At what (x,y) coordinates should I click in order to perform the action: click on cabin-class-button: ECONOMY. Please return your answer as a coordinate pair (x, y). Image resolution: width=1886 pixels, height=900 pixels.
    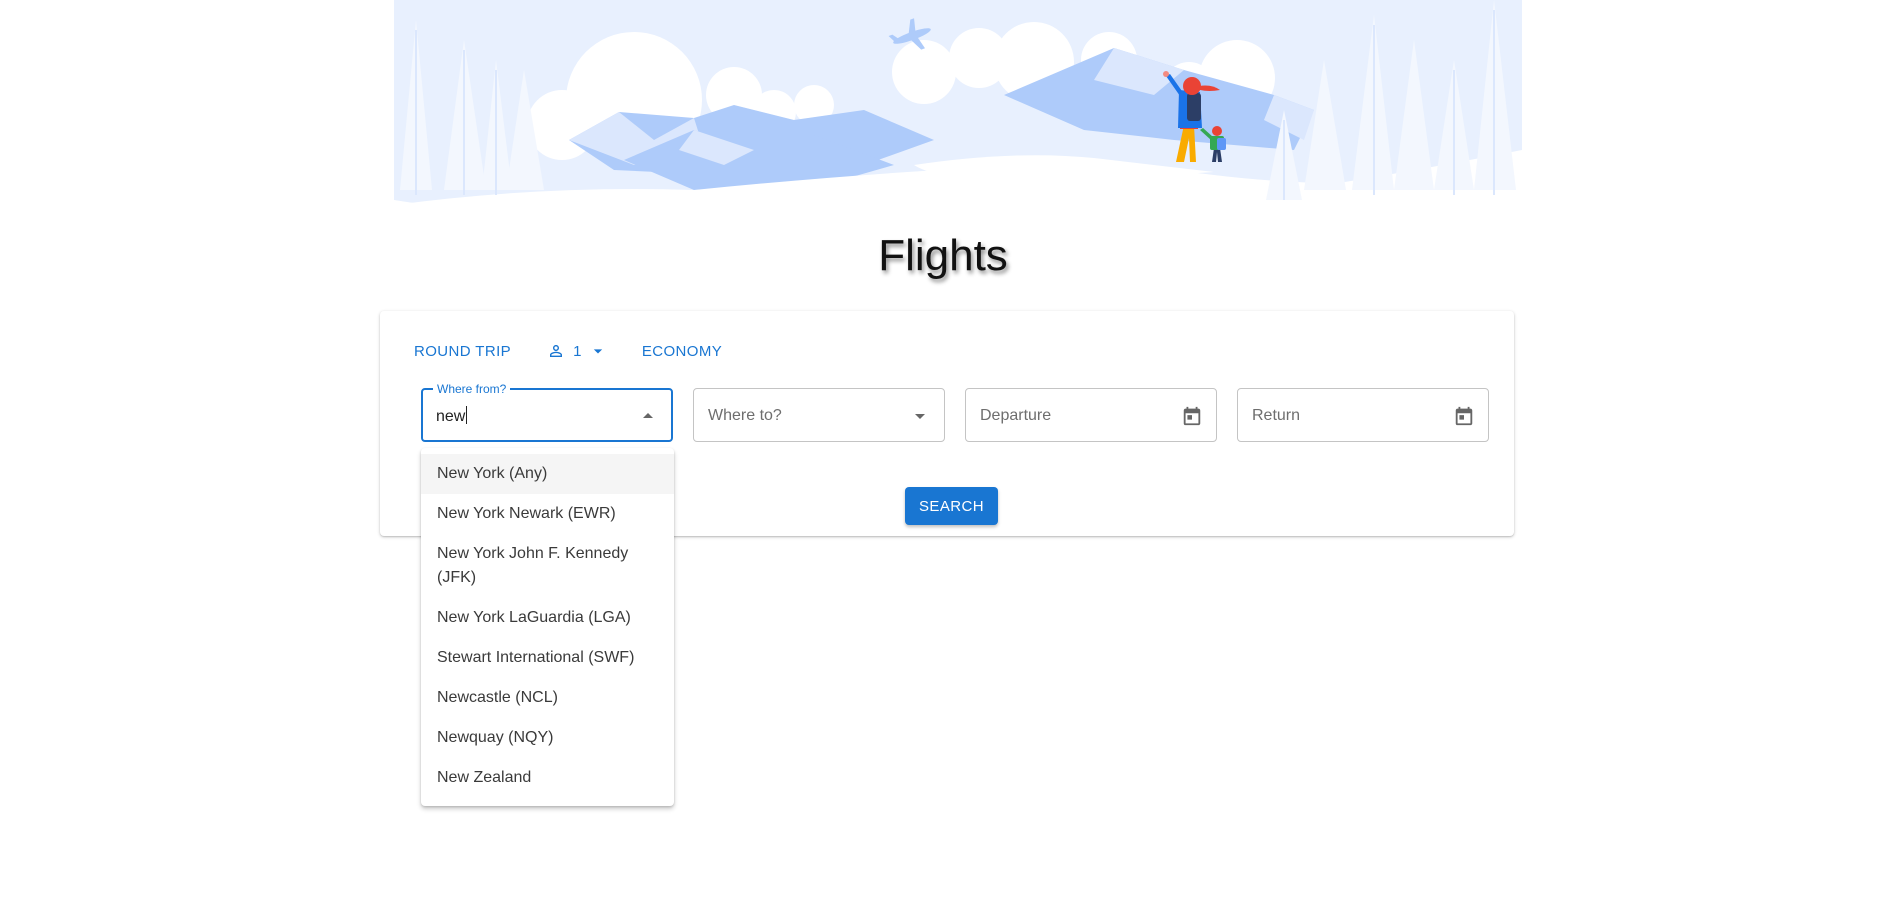
    Looking at the image, I should click on (682, 351).